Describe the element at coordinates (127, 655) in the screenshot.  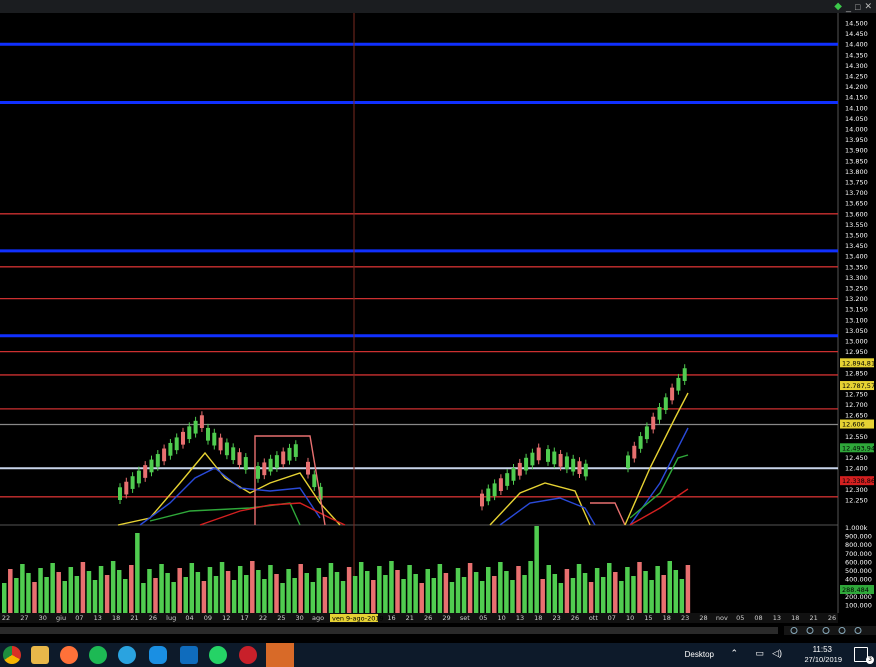
I see `telegram-icon` at that location.